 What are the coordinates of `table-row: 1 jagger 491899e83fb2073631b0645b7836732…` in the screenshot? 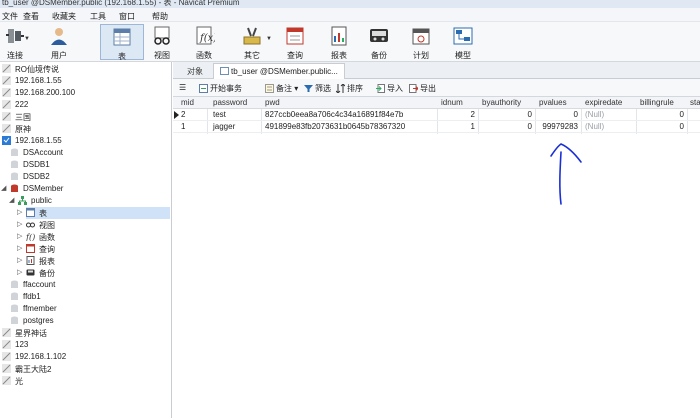 It's located at (436, 127).